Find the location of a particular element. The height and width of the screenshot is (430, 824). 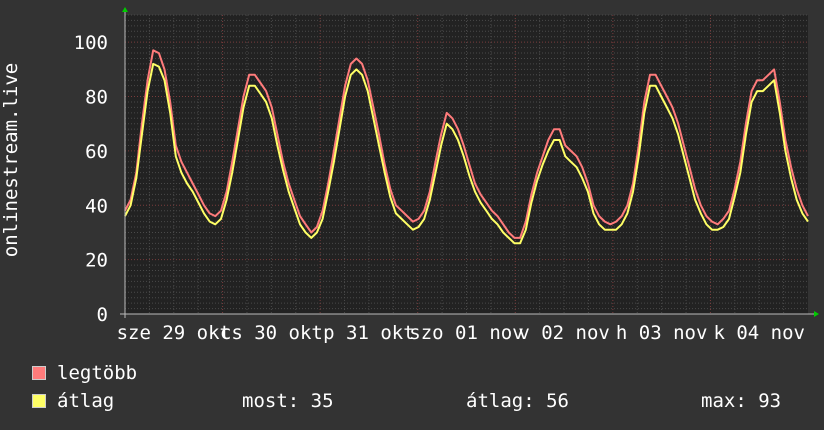

legend-item-max: legtöbb is located at coordinates (84, 373).